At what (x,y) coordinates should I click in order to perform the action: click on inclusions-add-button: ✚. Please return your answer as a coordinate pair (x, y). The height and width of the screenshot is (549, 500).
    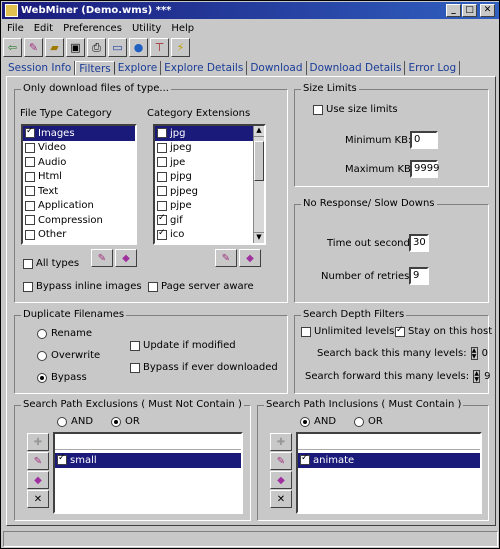
    Looking at the image, I should click on (281, 442).